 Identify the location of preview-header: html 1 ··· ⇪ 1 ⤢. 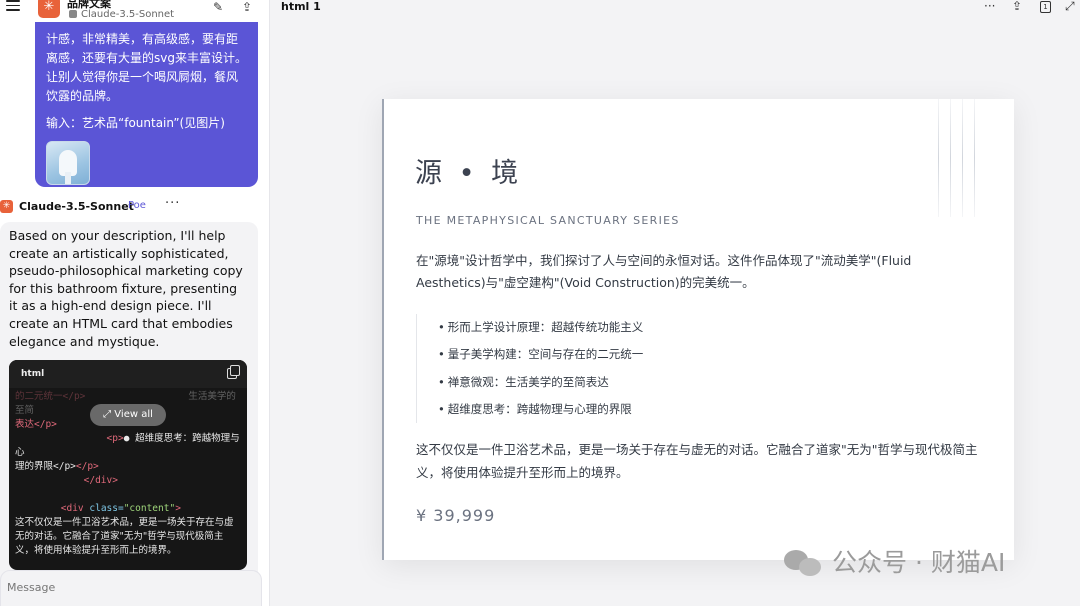
(675, 8).